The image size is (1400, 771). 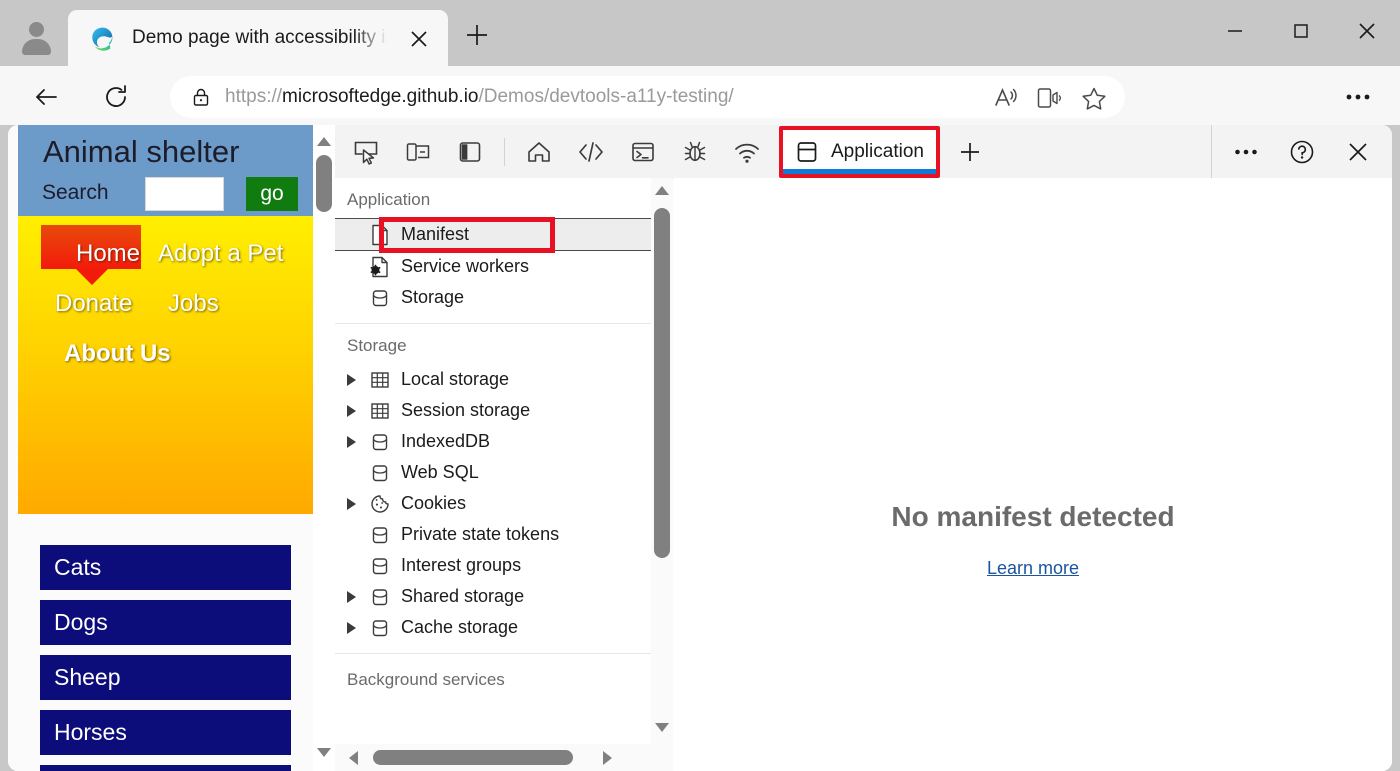 What do you see at coordinates (591, 152) in the screenshot?
I see `elements-code-icon` at bounding box center [591, 152].